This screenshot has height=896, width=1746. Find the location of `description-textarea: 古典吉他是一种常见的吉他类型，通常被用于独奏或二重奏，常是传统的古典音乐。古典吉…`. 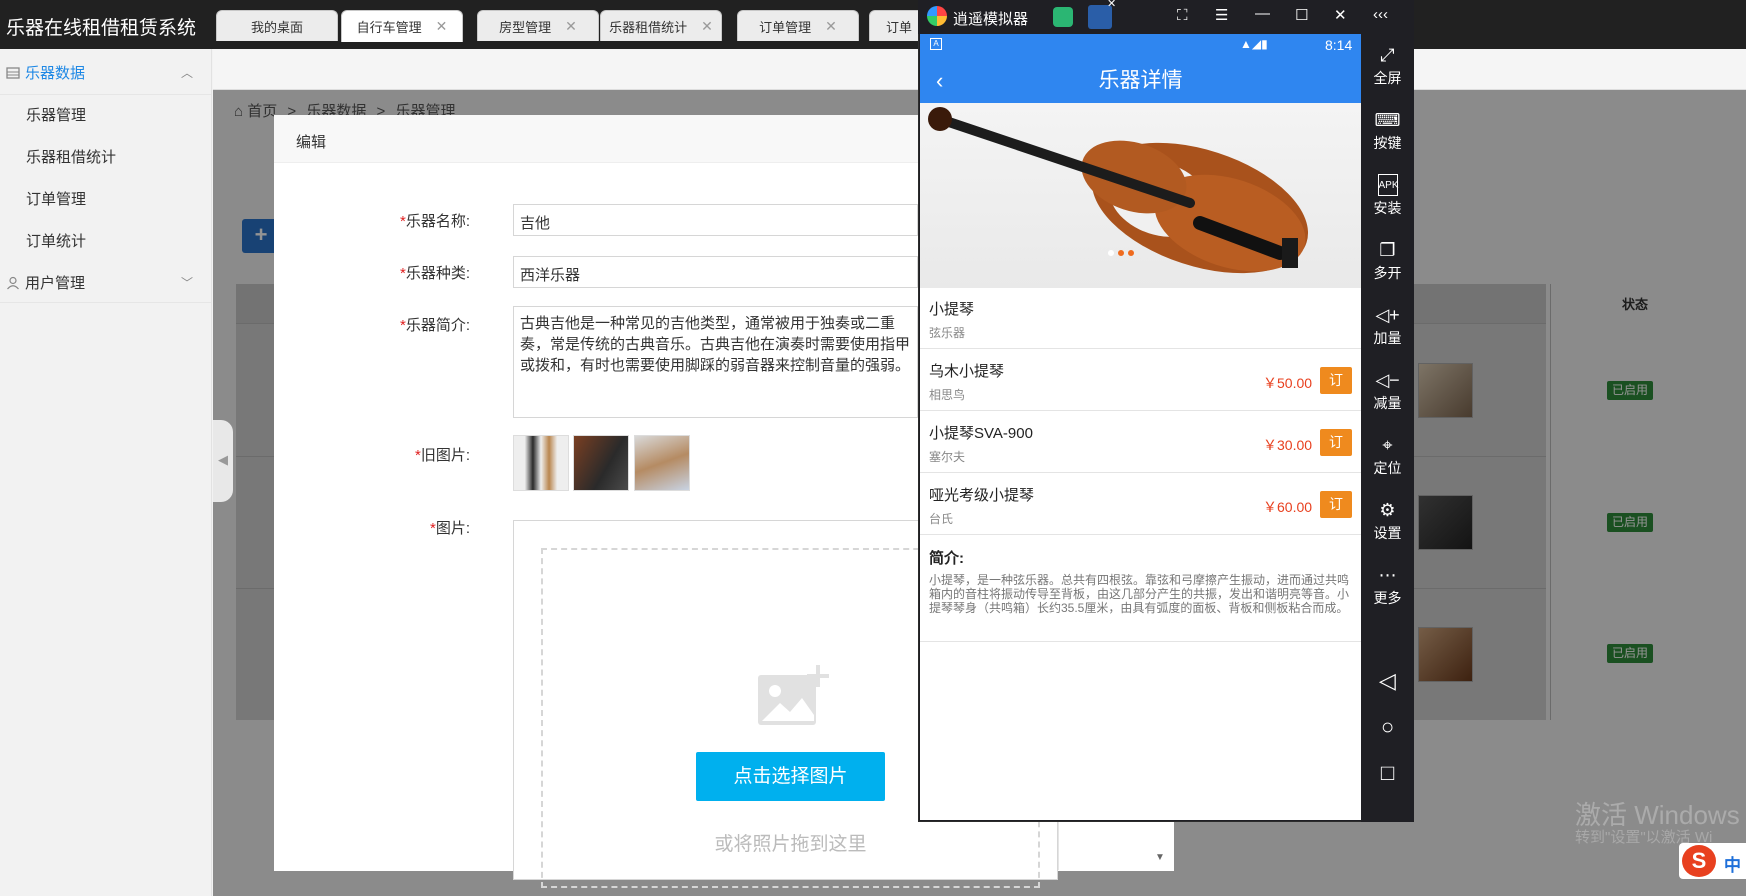

description-textarea: 古典吉他是一种常见的吉他类型，通常被用于独奏或二重奏，常是传统的古典音乐。古典吉… is located at coordinates (715, 362).